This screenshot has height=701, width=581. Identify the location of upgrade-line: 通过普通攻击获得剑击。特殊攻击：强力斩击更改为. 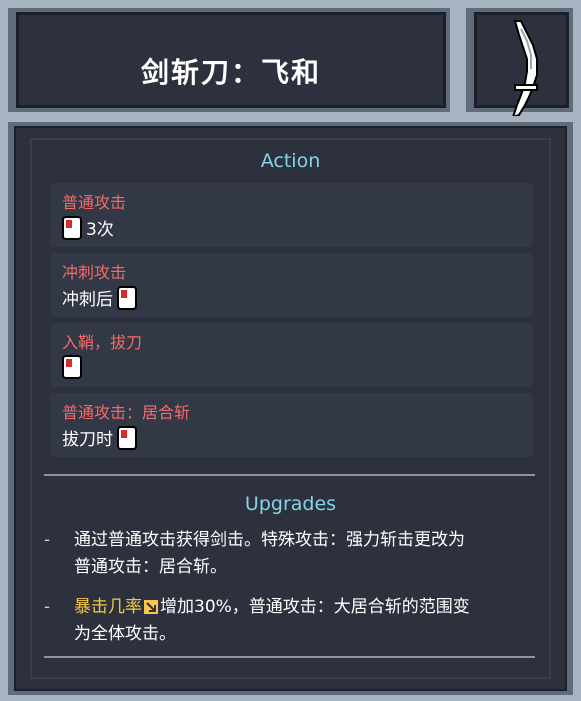
(269, 540).